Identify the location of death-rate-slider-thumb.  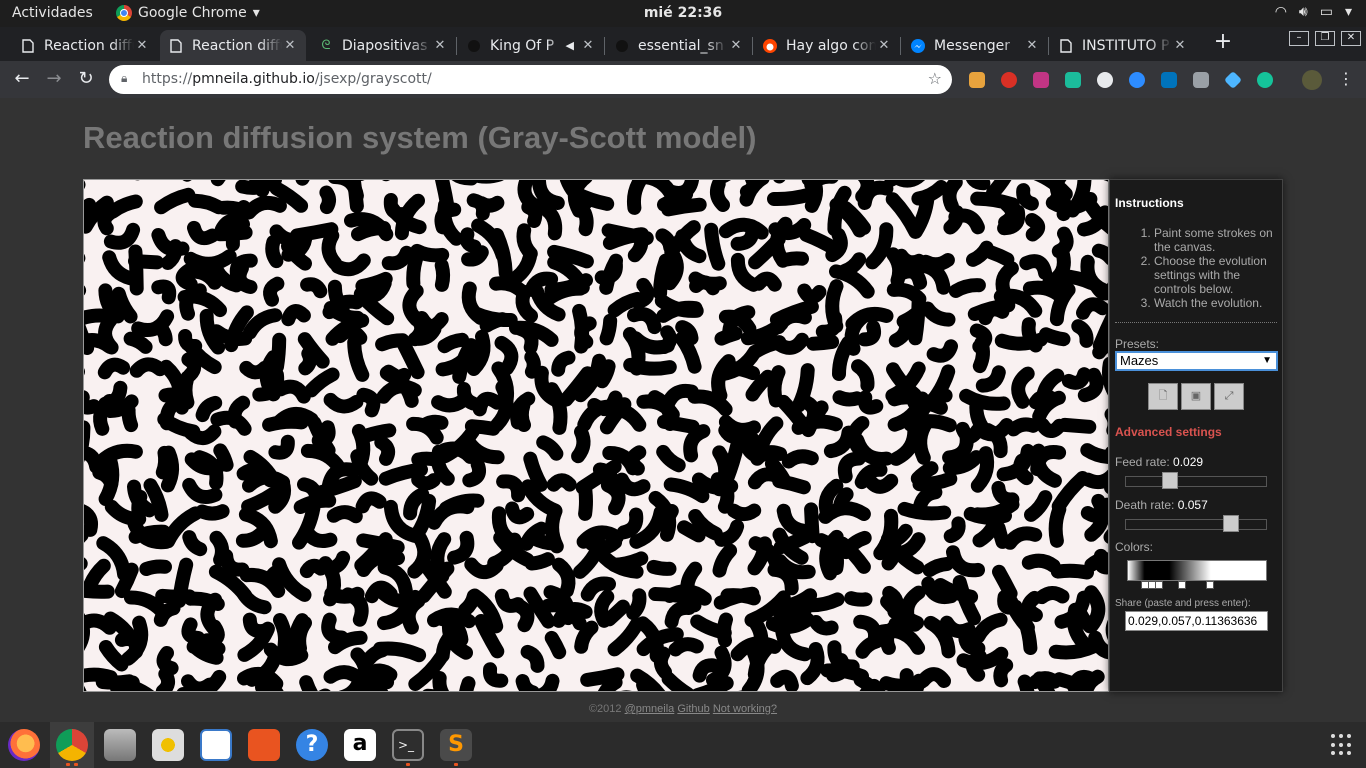
(1231, 523).